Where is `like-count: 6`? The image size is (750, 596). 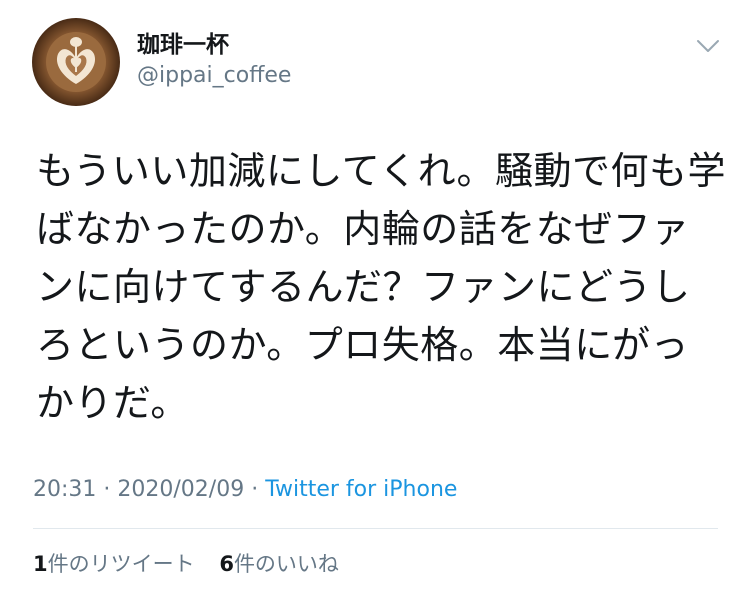
like-count: 6 is located at coordinates (226, 564).